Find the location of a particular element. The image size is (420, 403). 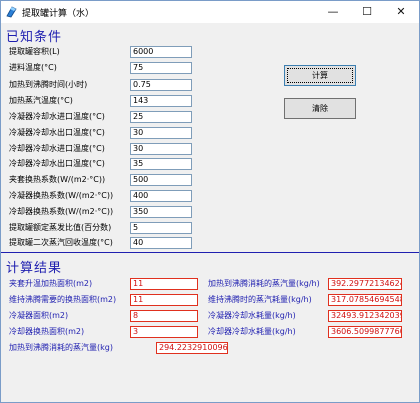

cooler-area-output: 3 is located at coordinates (164, 332).